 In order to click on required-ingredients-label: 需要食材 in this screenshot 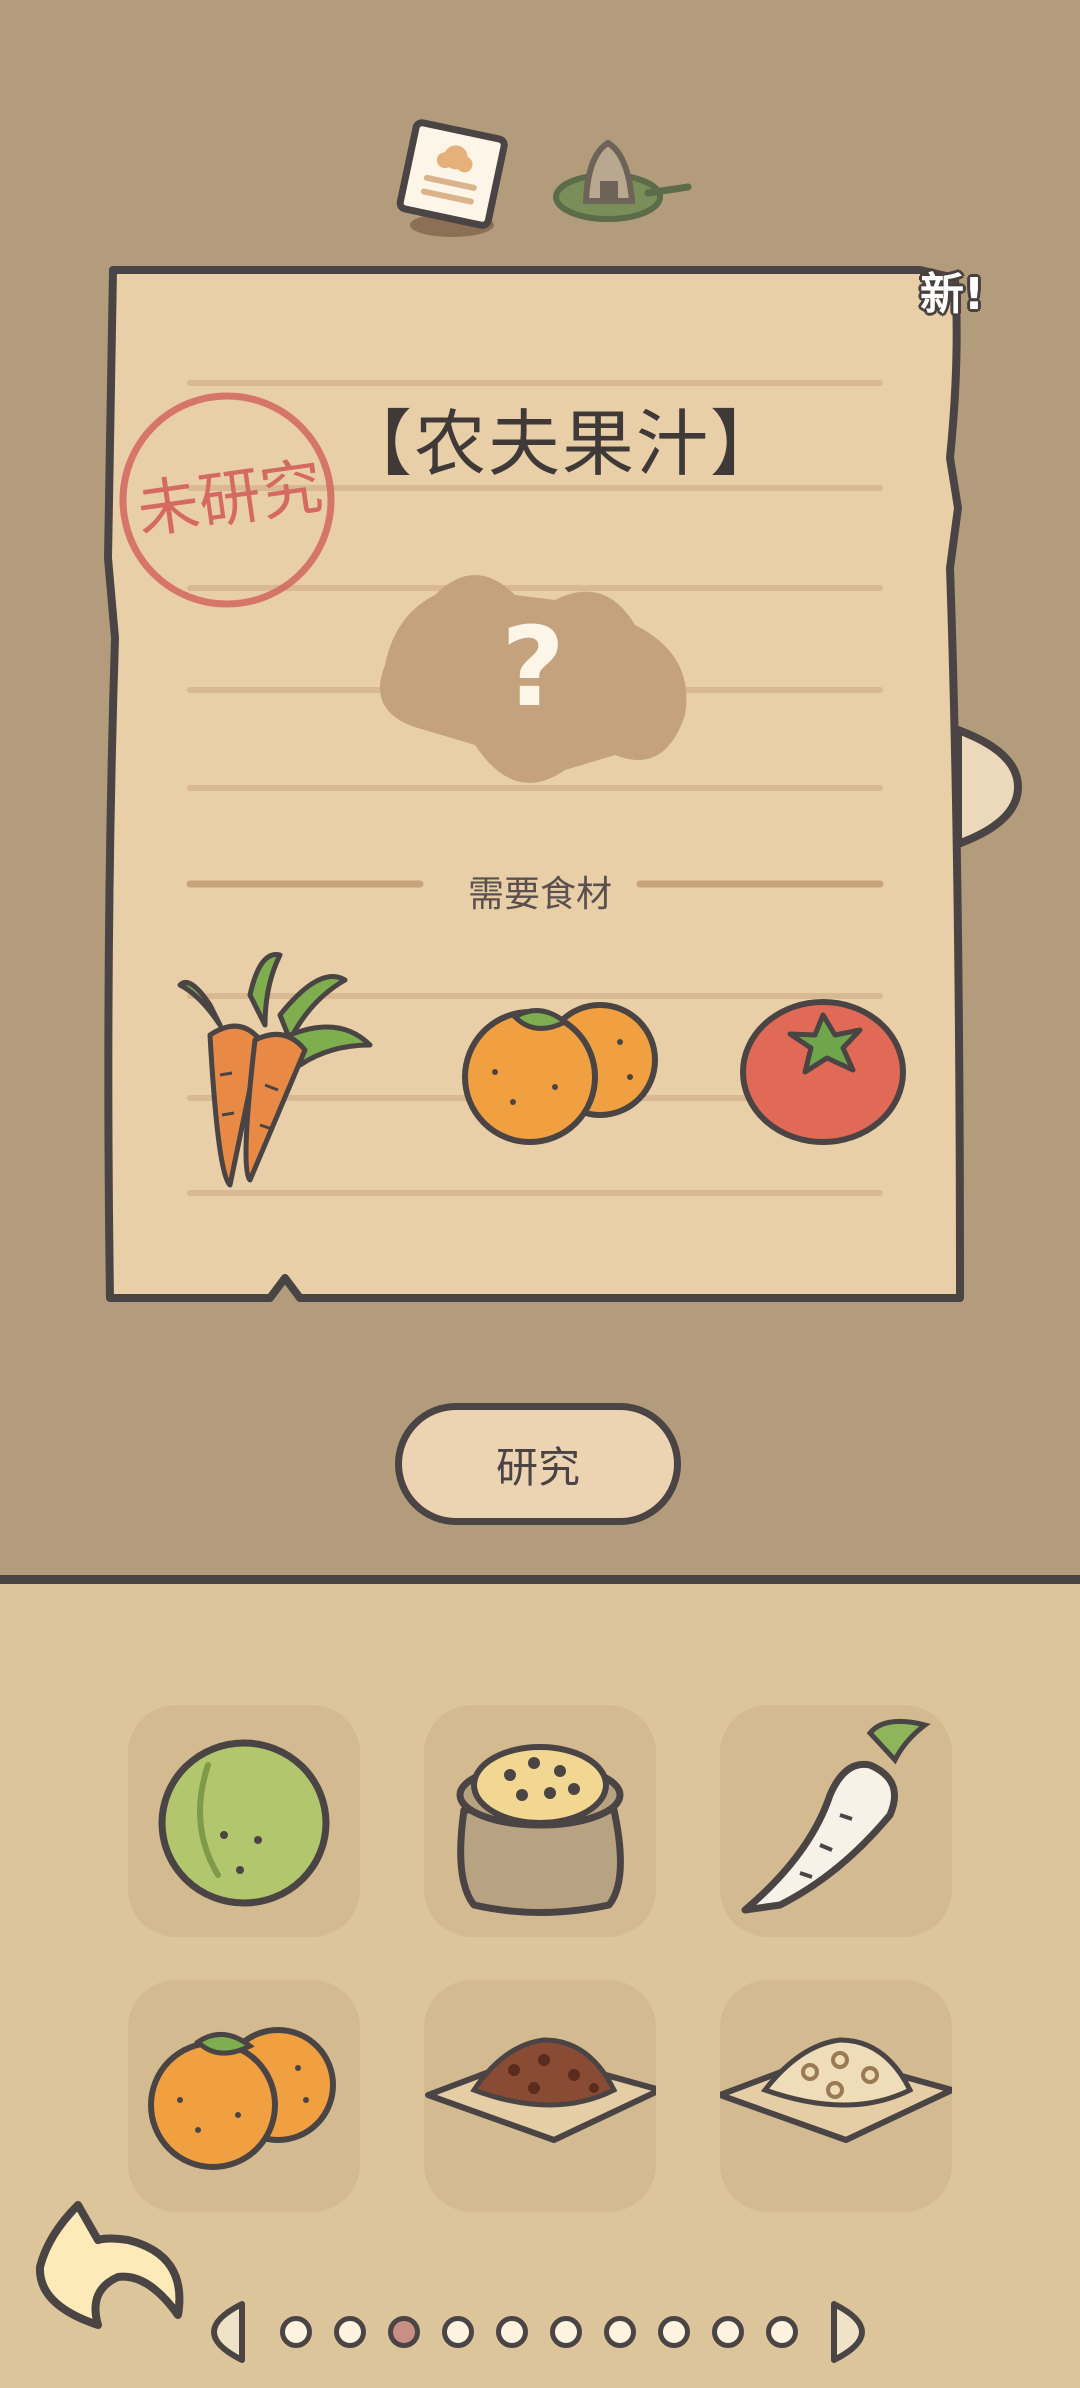, I will do `click(539, 894)`.